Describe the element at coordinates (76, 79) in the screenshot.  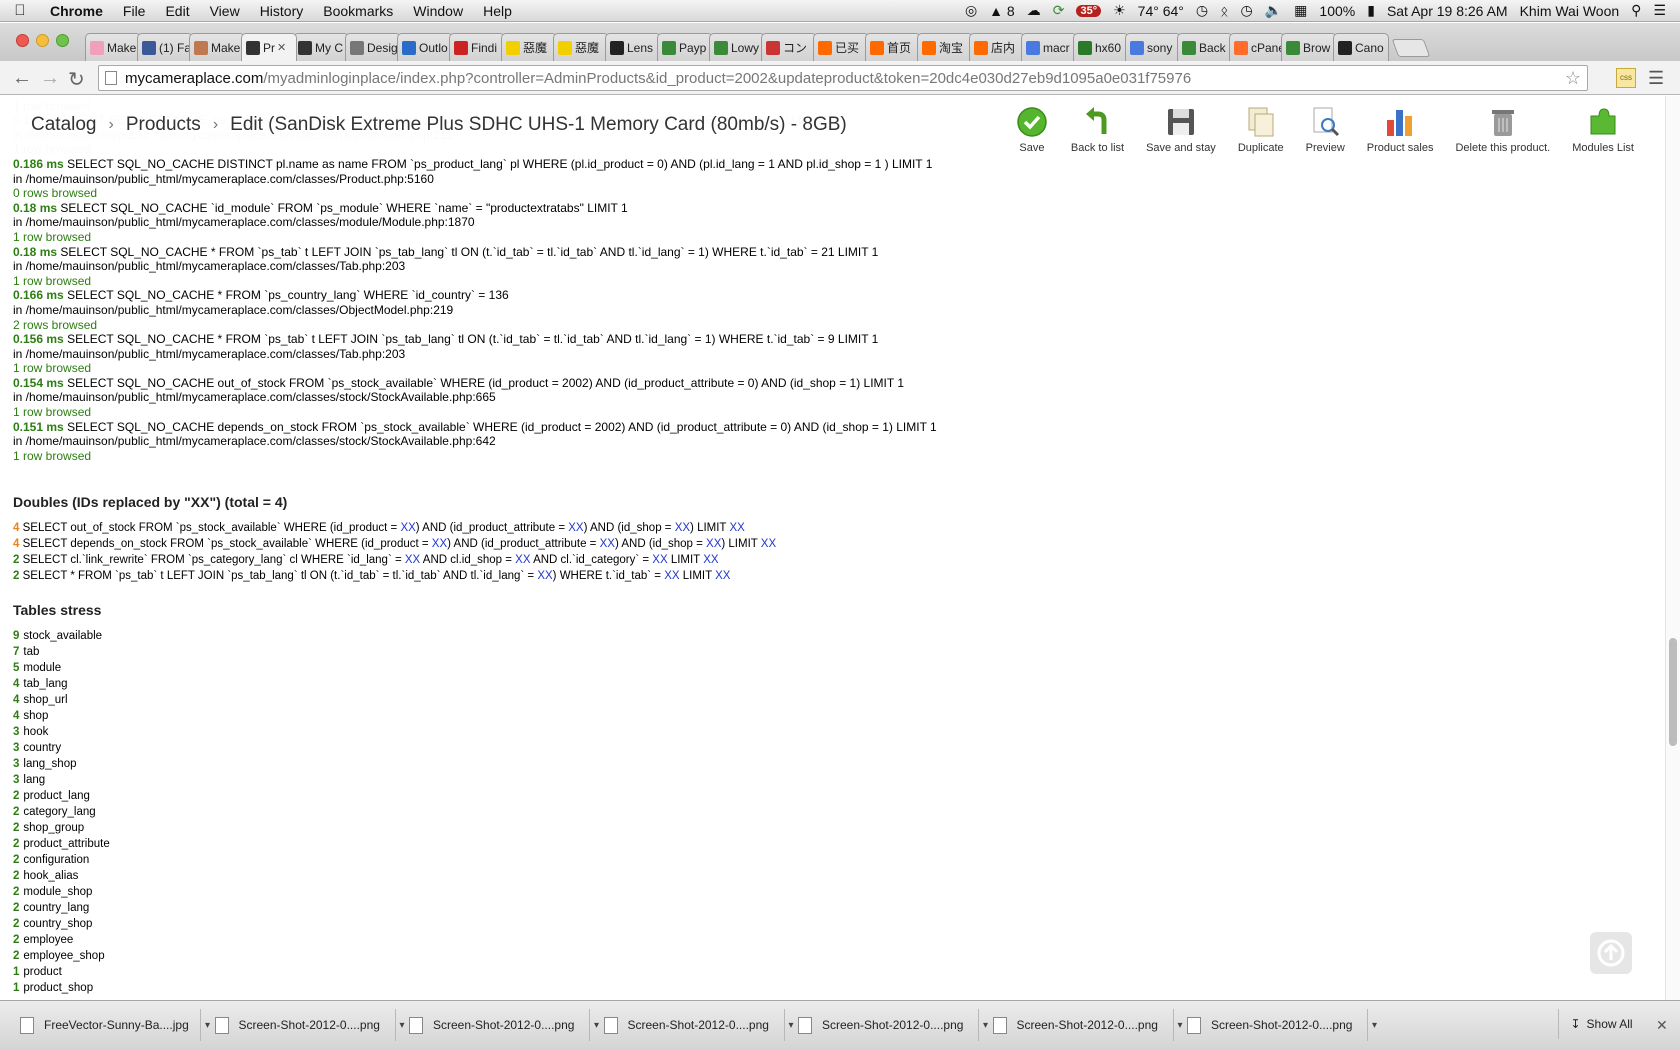
I see `reload-icon: ↻` at that location.